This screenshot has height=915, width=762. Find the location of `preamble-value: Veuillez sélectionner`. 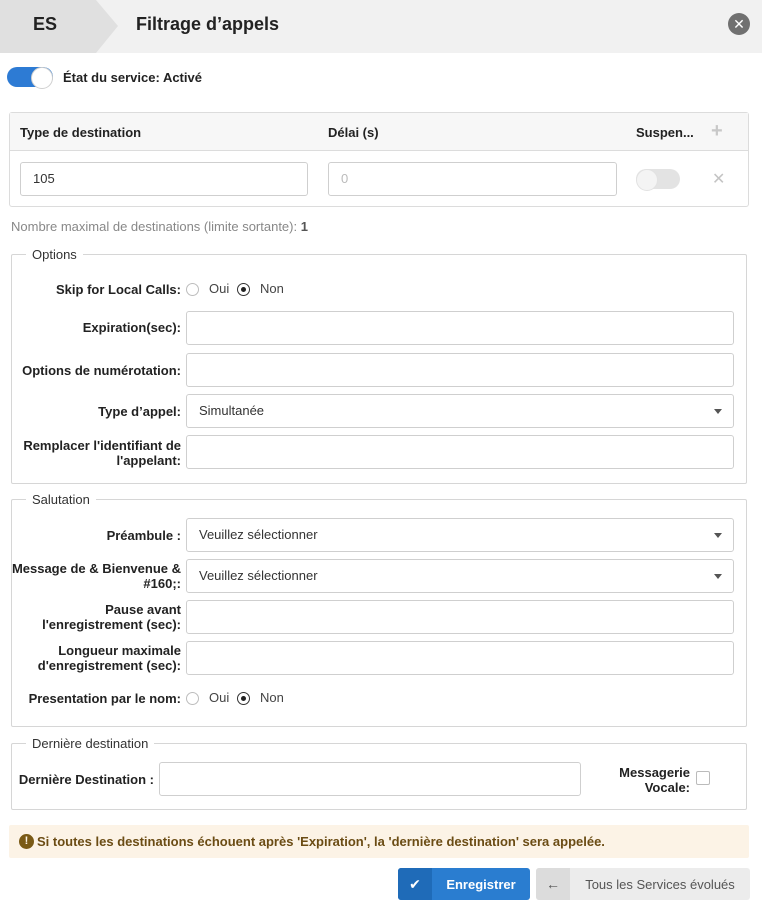

preamble-value: Veuillez sélectionner is located at coordinates (258, 534).